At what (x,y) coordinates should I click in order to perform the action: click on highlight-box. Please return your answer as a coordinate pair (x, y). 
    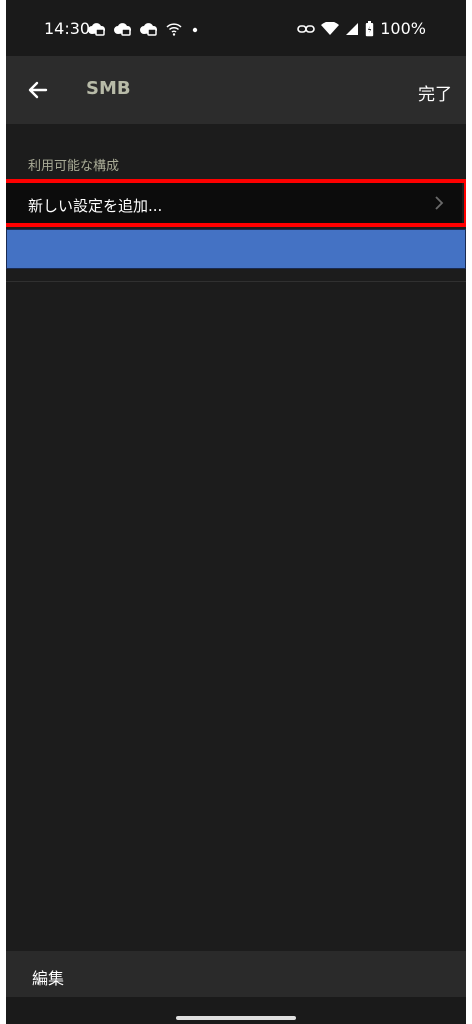
    Looking at the image, I should click on (236, 203).